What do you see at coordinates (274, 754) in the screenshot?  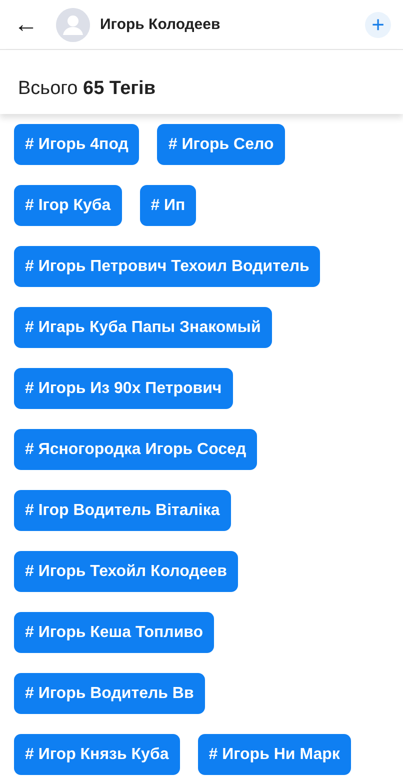 I see `tag-chip: # Игорь Ни Марк` at bounding box center [274, 754].